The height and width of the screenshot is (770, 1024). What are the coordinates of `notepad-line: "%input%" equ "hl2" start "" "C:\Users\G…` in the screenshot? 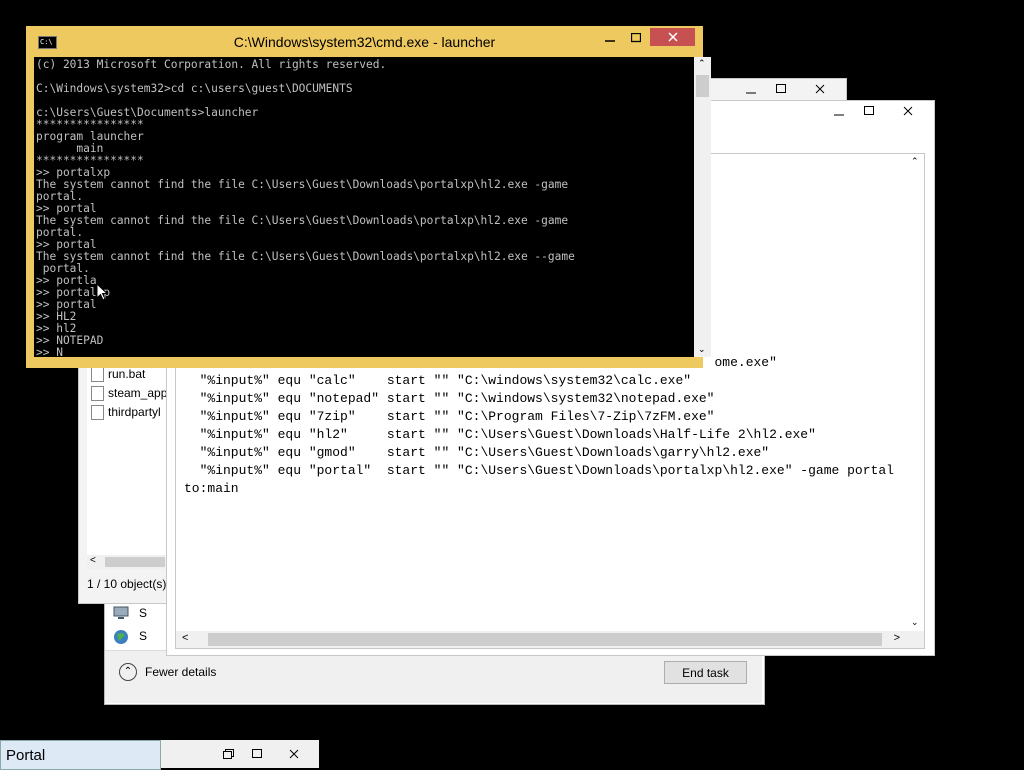 It's located at (500, 434).